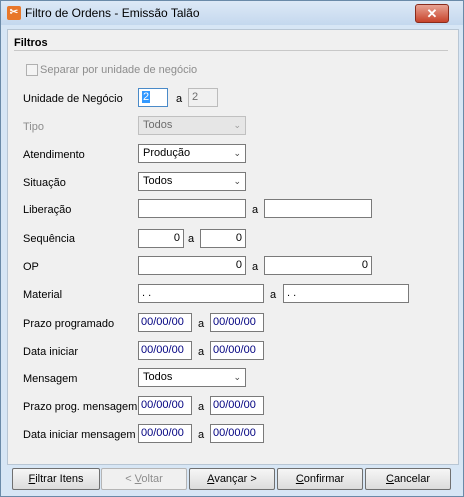 Image resolution: width=464 pixels, height=497 pixels. I want to click on mensagem-select: Todos ⌄, so click(192, 377).